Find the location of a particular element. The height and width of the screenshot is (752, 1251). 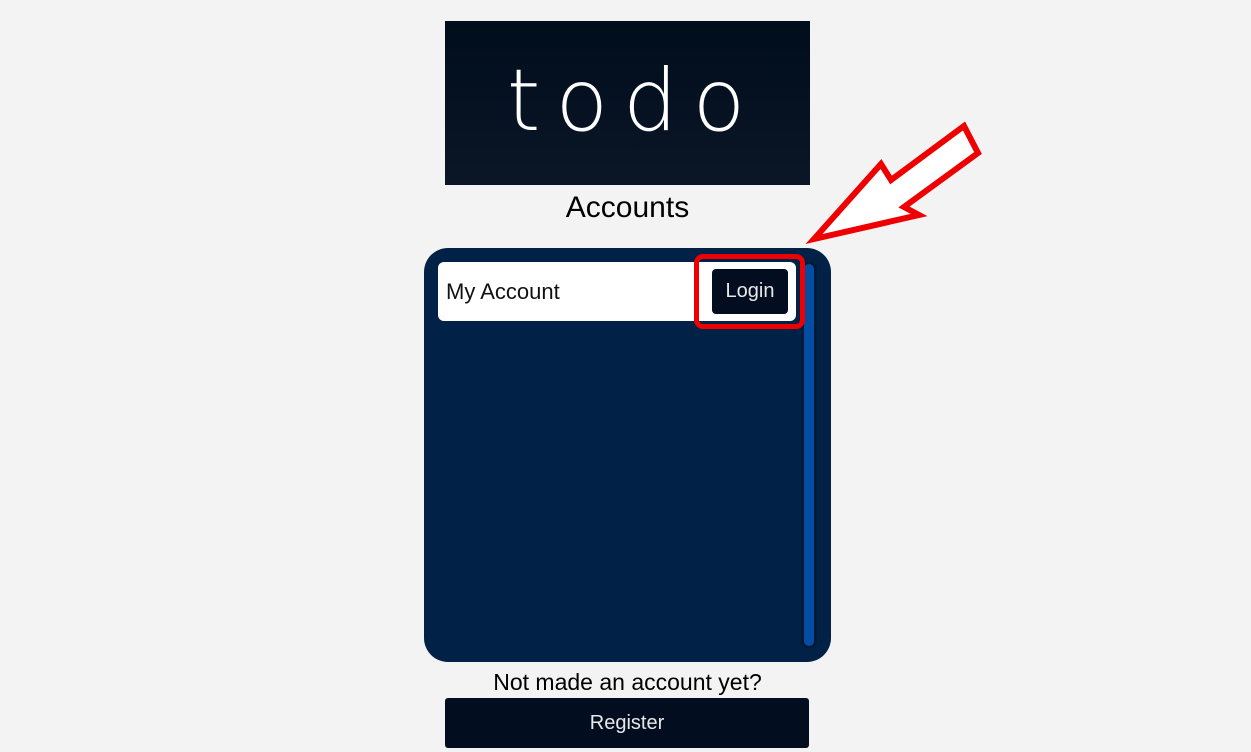

scrollbar is located at coordinates (809, 455).